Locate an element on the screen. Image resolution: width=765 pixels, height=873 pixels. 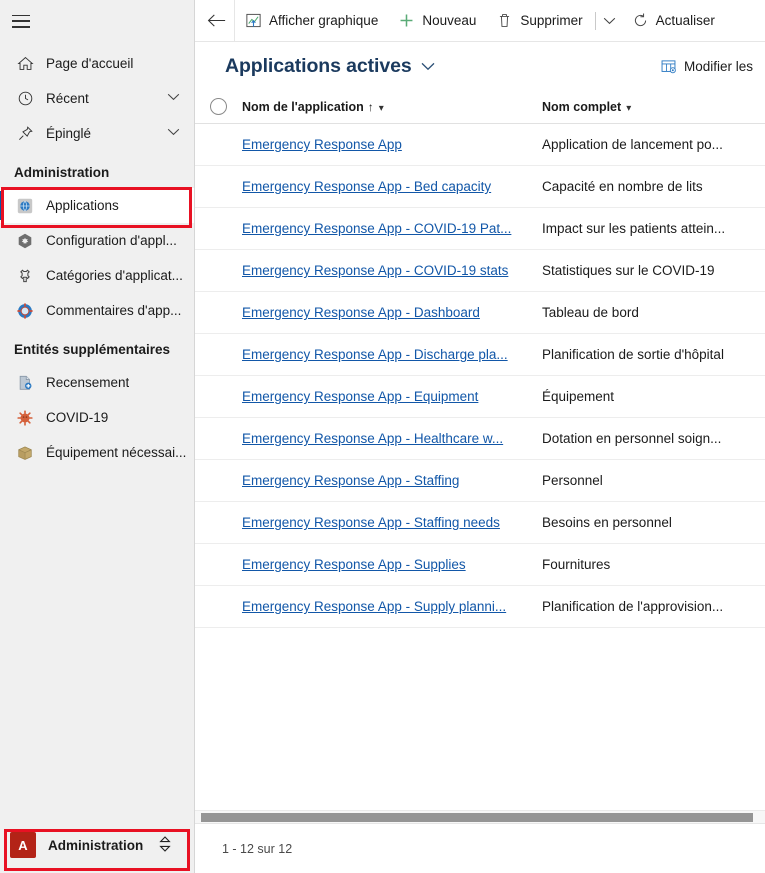
virus-icon is located at coordinates (25, 418).